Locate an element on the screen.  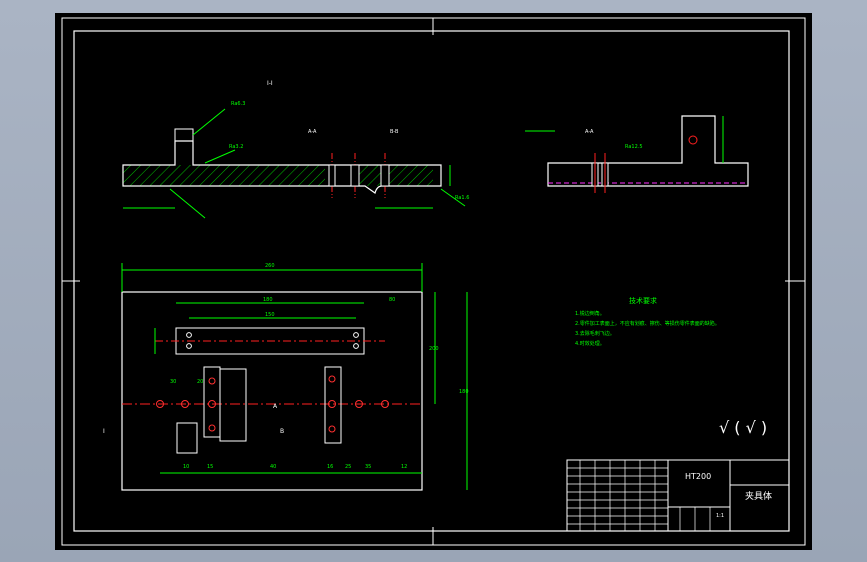
marker-a: A is located at coordinates (275, 406).